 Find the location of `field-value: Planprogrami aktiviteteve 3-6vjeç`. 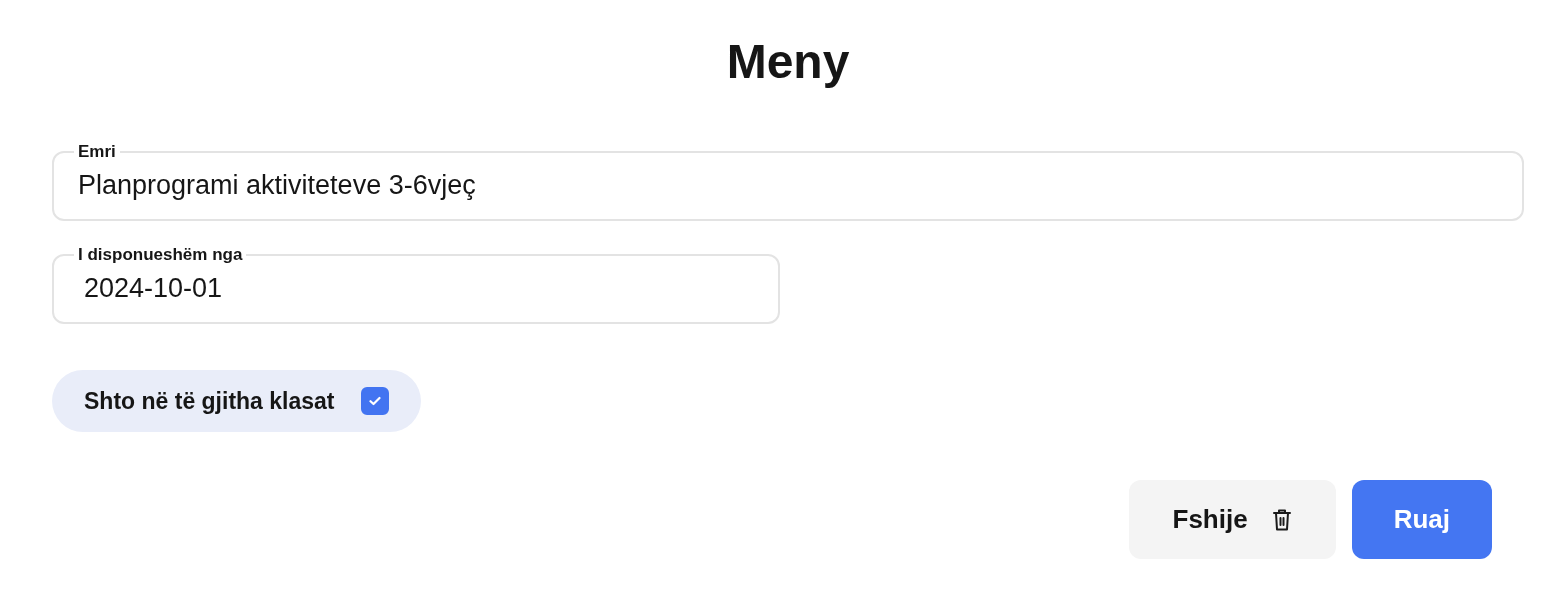

field-value: Planprogrami aktiviteteve 3-6vjeç is located at coordinates (277, 185).